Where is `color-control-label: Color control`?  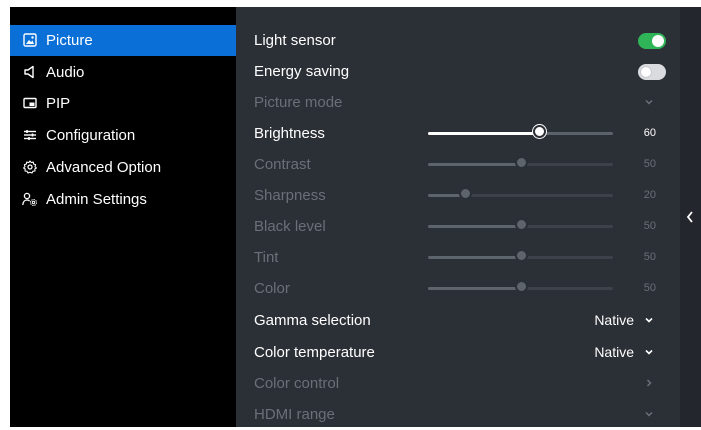
color-control-label: Color control is located at coordinates (297, 383).